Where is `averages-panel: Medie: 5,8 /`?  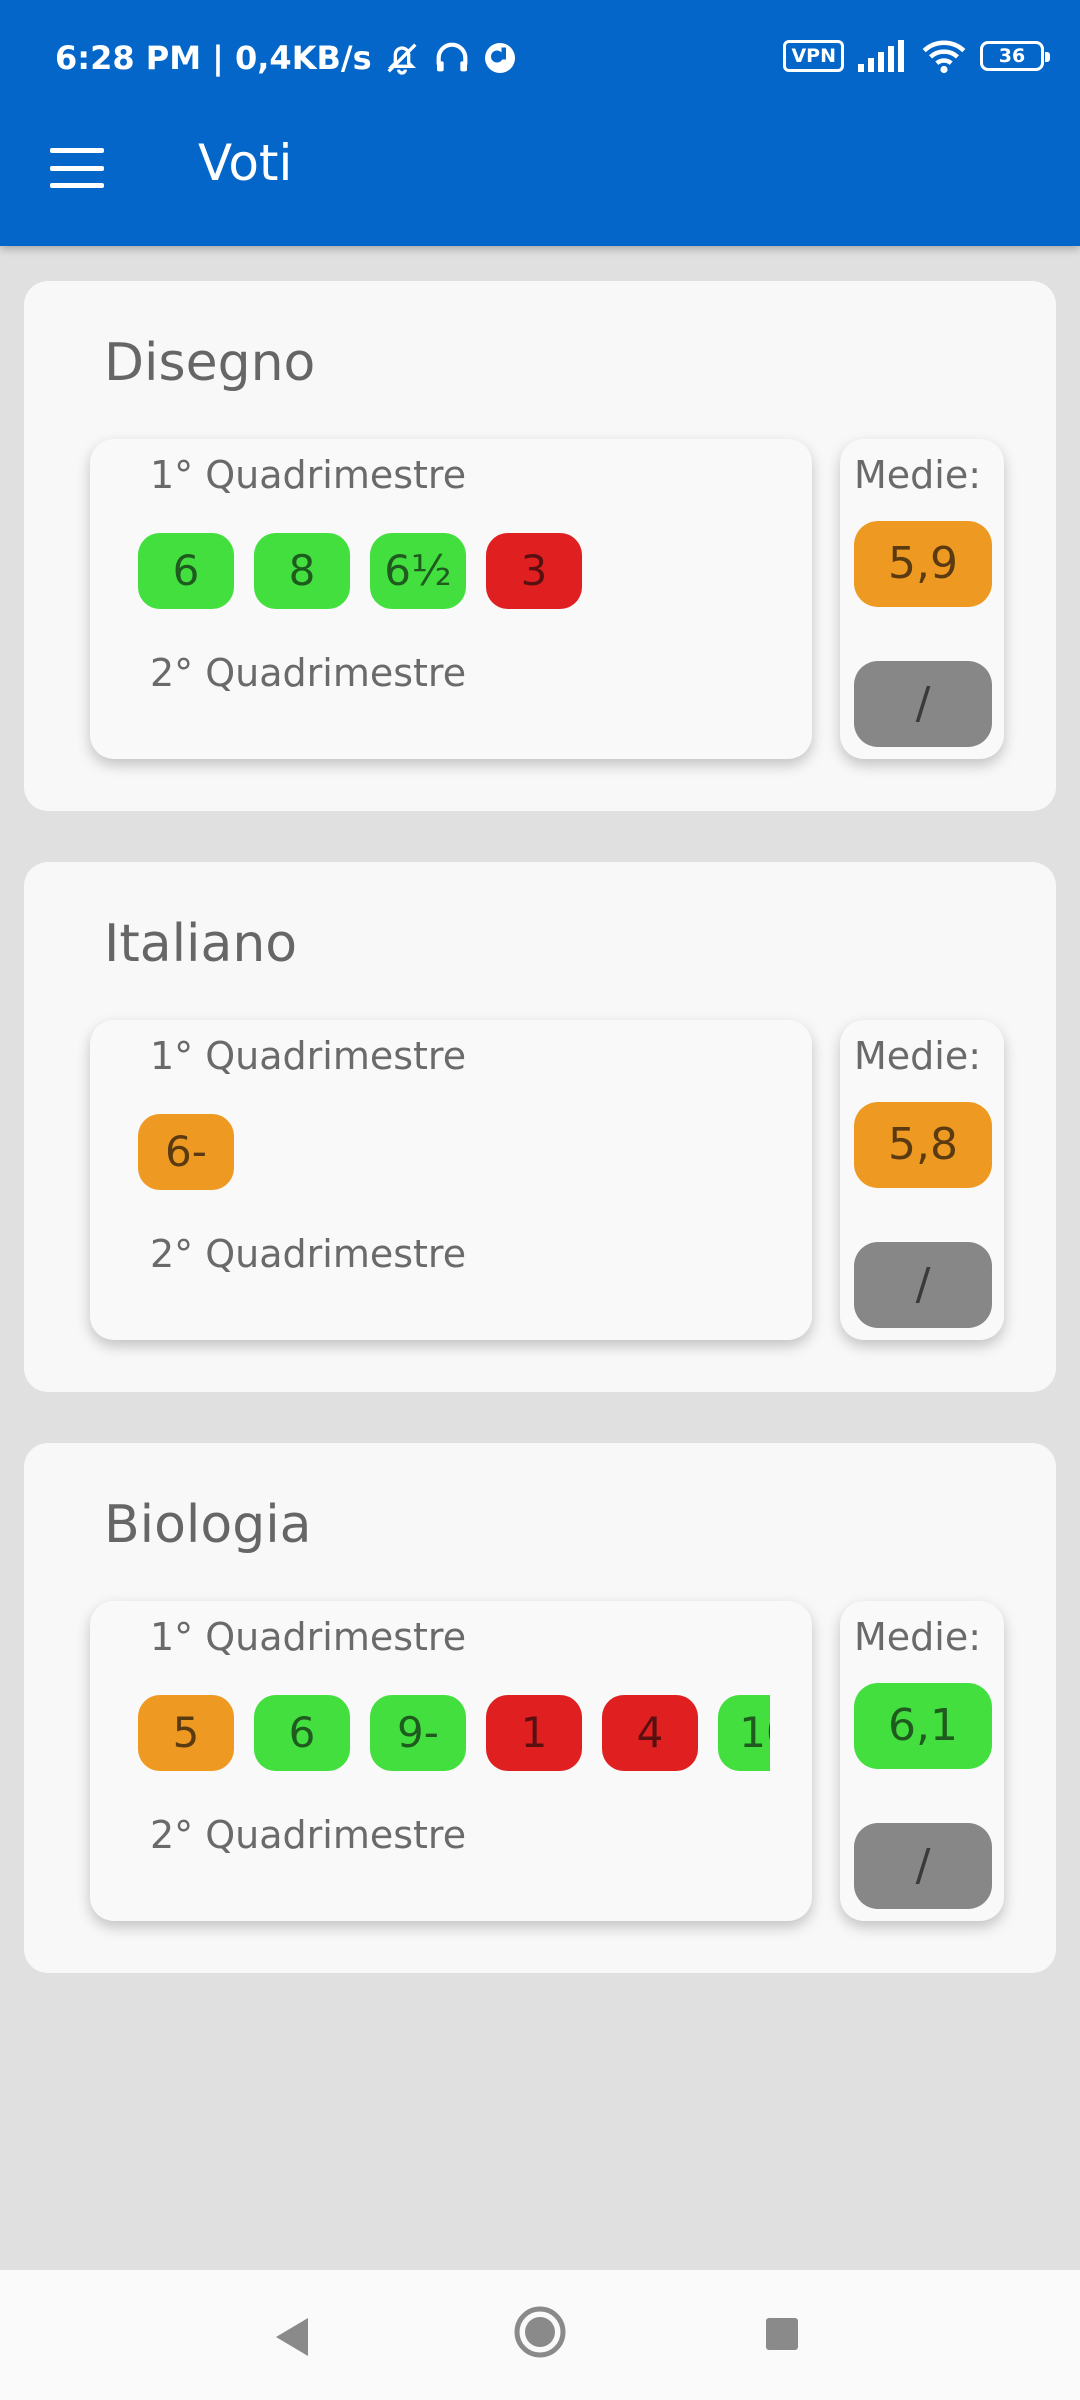
averages-panel: Medie: 5,8 / is located at coordinates (922, 1180).